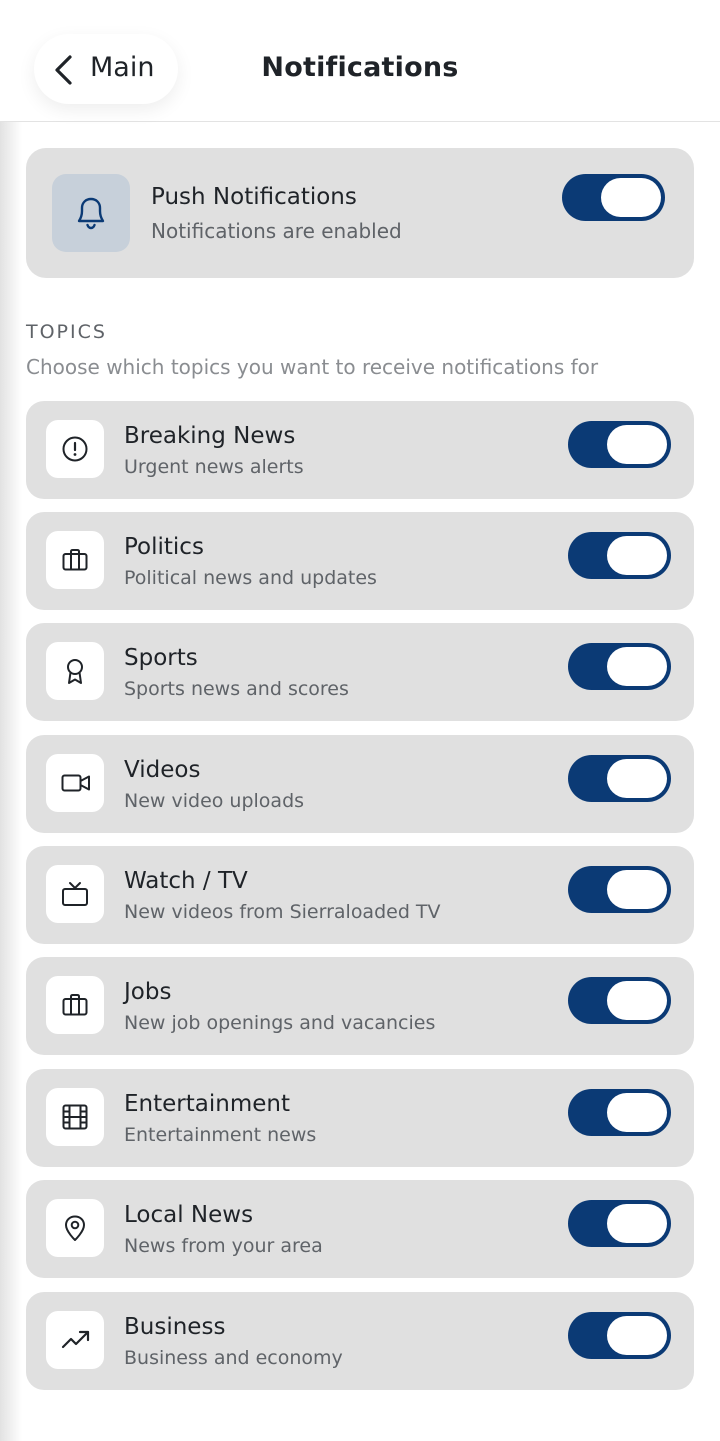 The width and height of the screenshot is (720, 1441). What do you see at coordinates (186, 881) in the screenshot?
I see `topic-title: Watch / TV` at bounding box center [186, 881].